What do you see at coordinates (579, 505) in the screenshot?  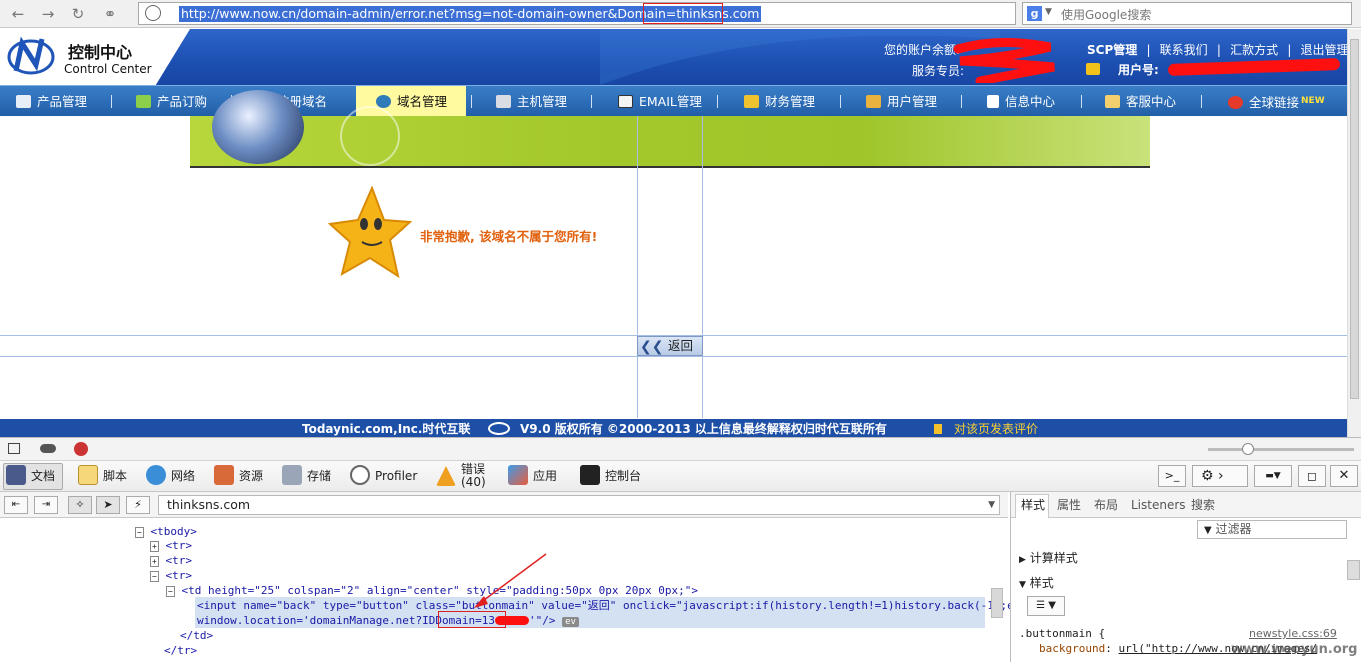 I see `dom-breadcrumb: thinksns.com ▼` at bounding box center [579, 505].